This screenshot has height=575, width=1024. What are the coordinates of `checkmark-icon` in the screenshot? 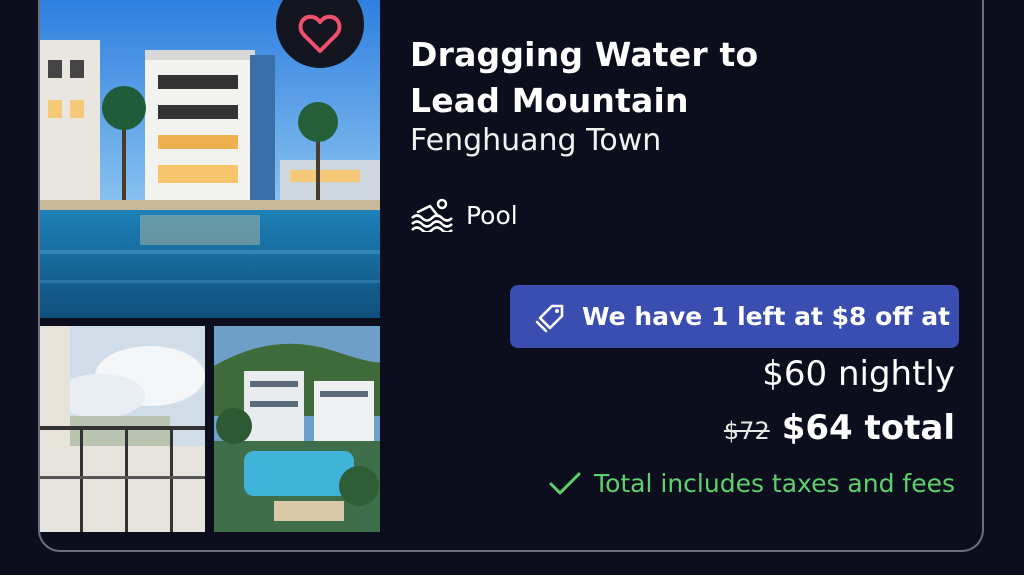 It's located at (565, 483).